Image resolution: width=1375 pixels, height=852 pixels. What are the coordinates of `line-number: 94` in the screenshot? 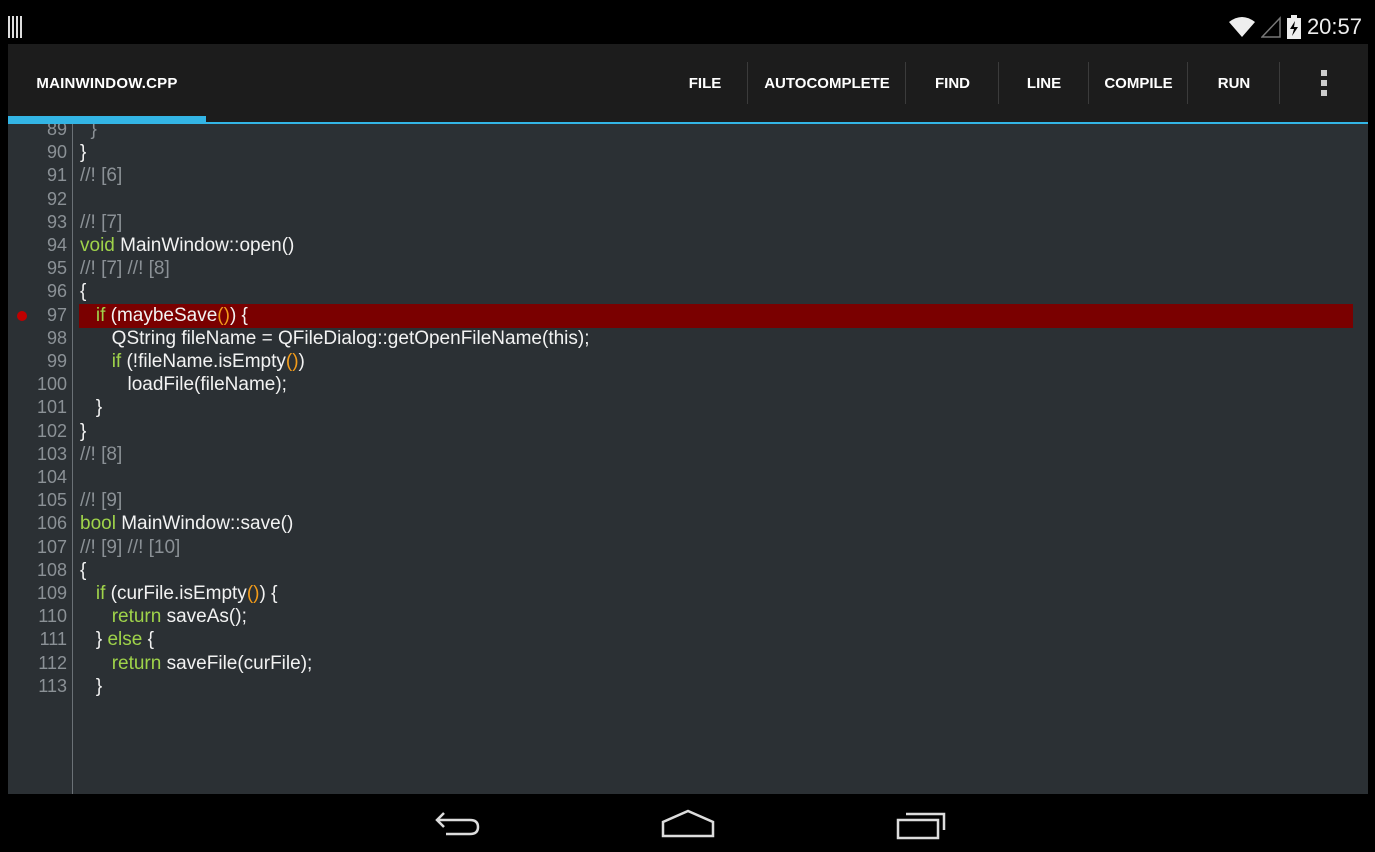 It's located at (56, 245).